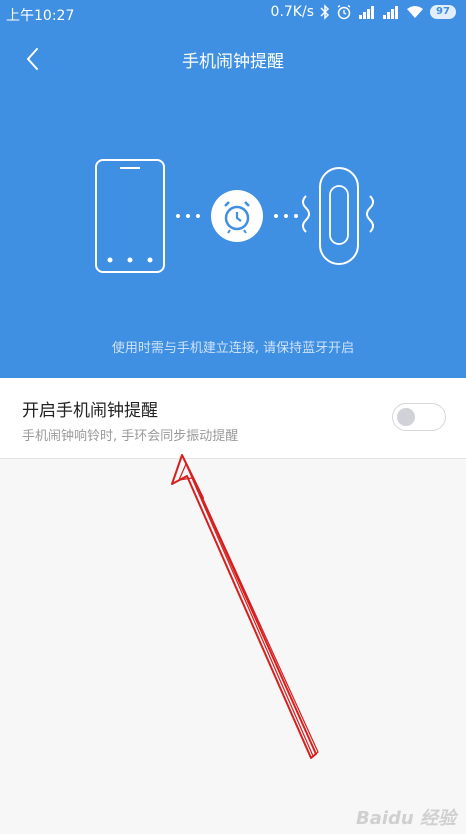  Describe the element at coordinates (90, 411) in the screenshot. I see `setting-title: 开启手机闹钟提醒` at that location.